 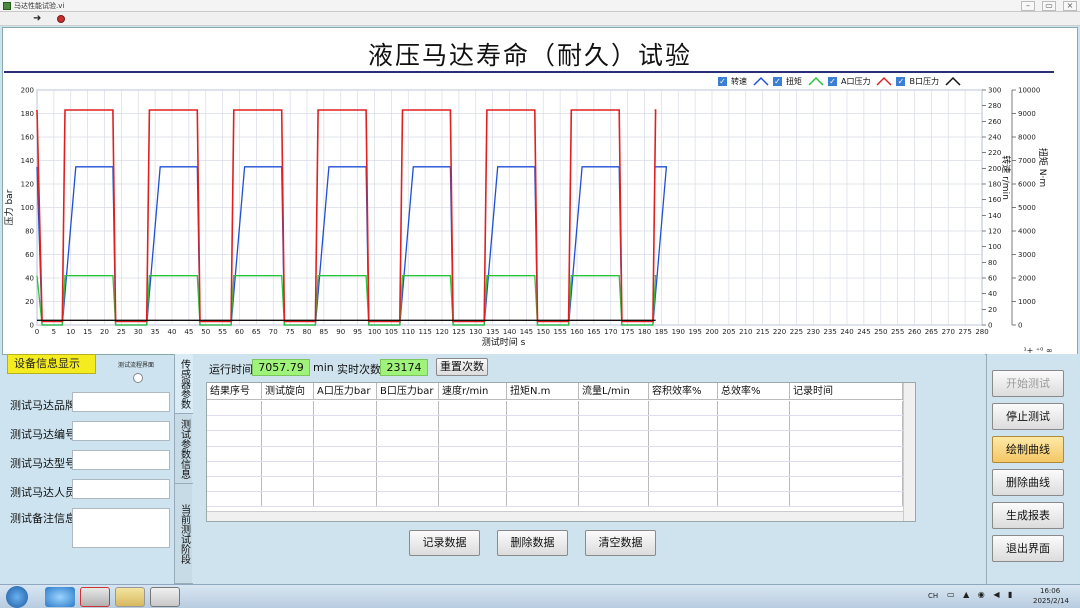 What do you see at coordinates (880, 332) in the screenshot?
I see `x-tick-label: 250` at bounding box center [880, 332].